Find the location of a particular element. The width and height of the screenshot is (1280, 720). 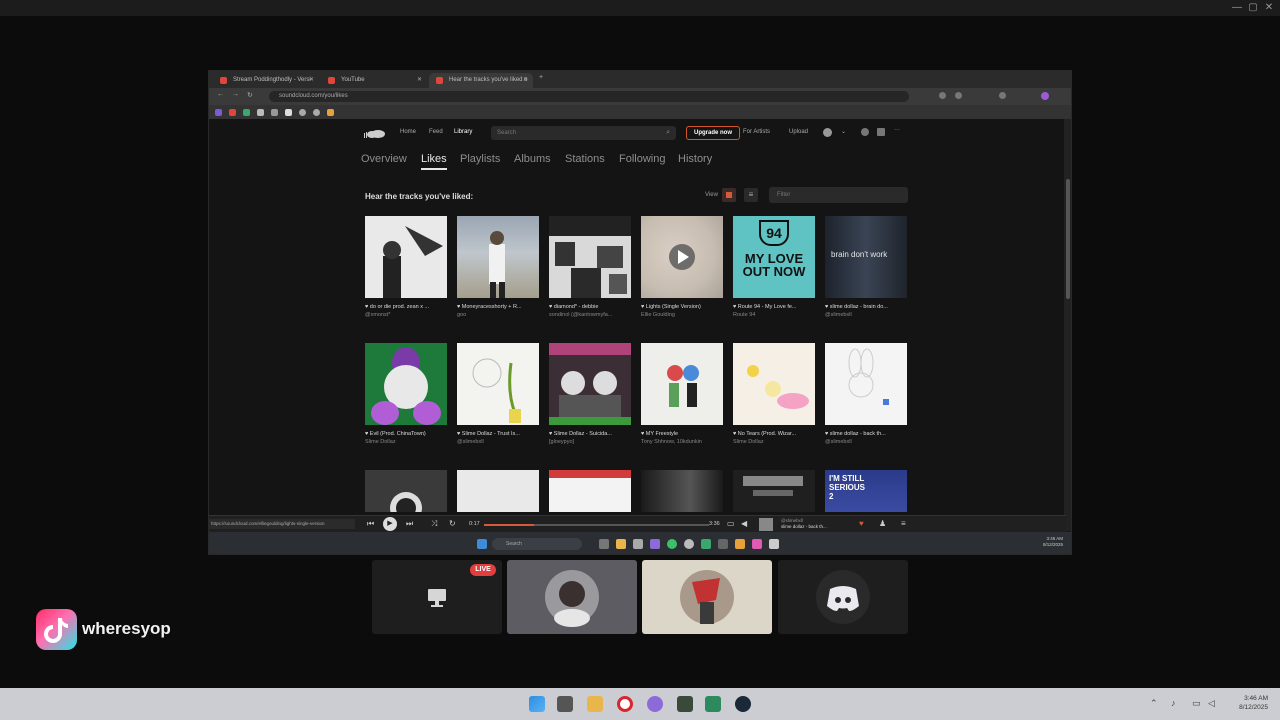

scrollbar-thumb is located at coordinates (1068, 239).